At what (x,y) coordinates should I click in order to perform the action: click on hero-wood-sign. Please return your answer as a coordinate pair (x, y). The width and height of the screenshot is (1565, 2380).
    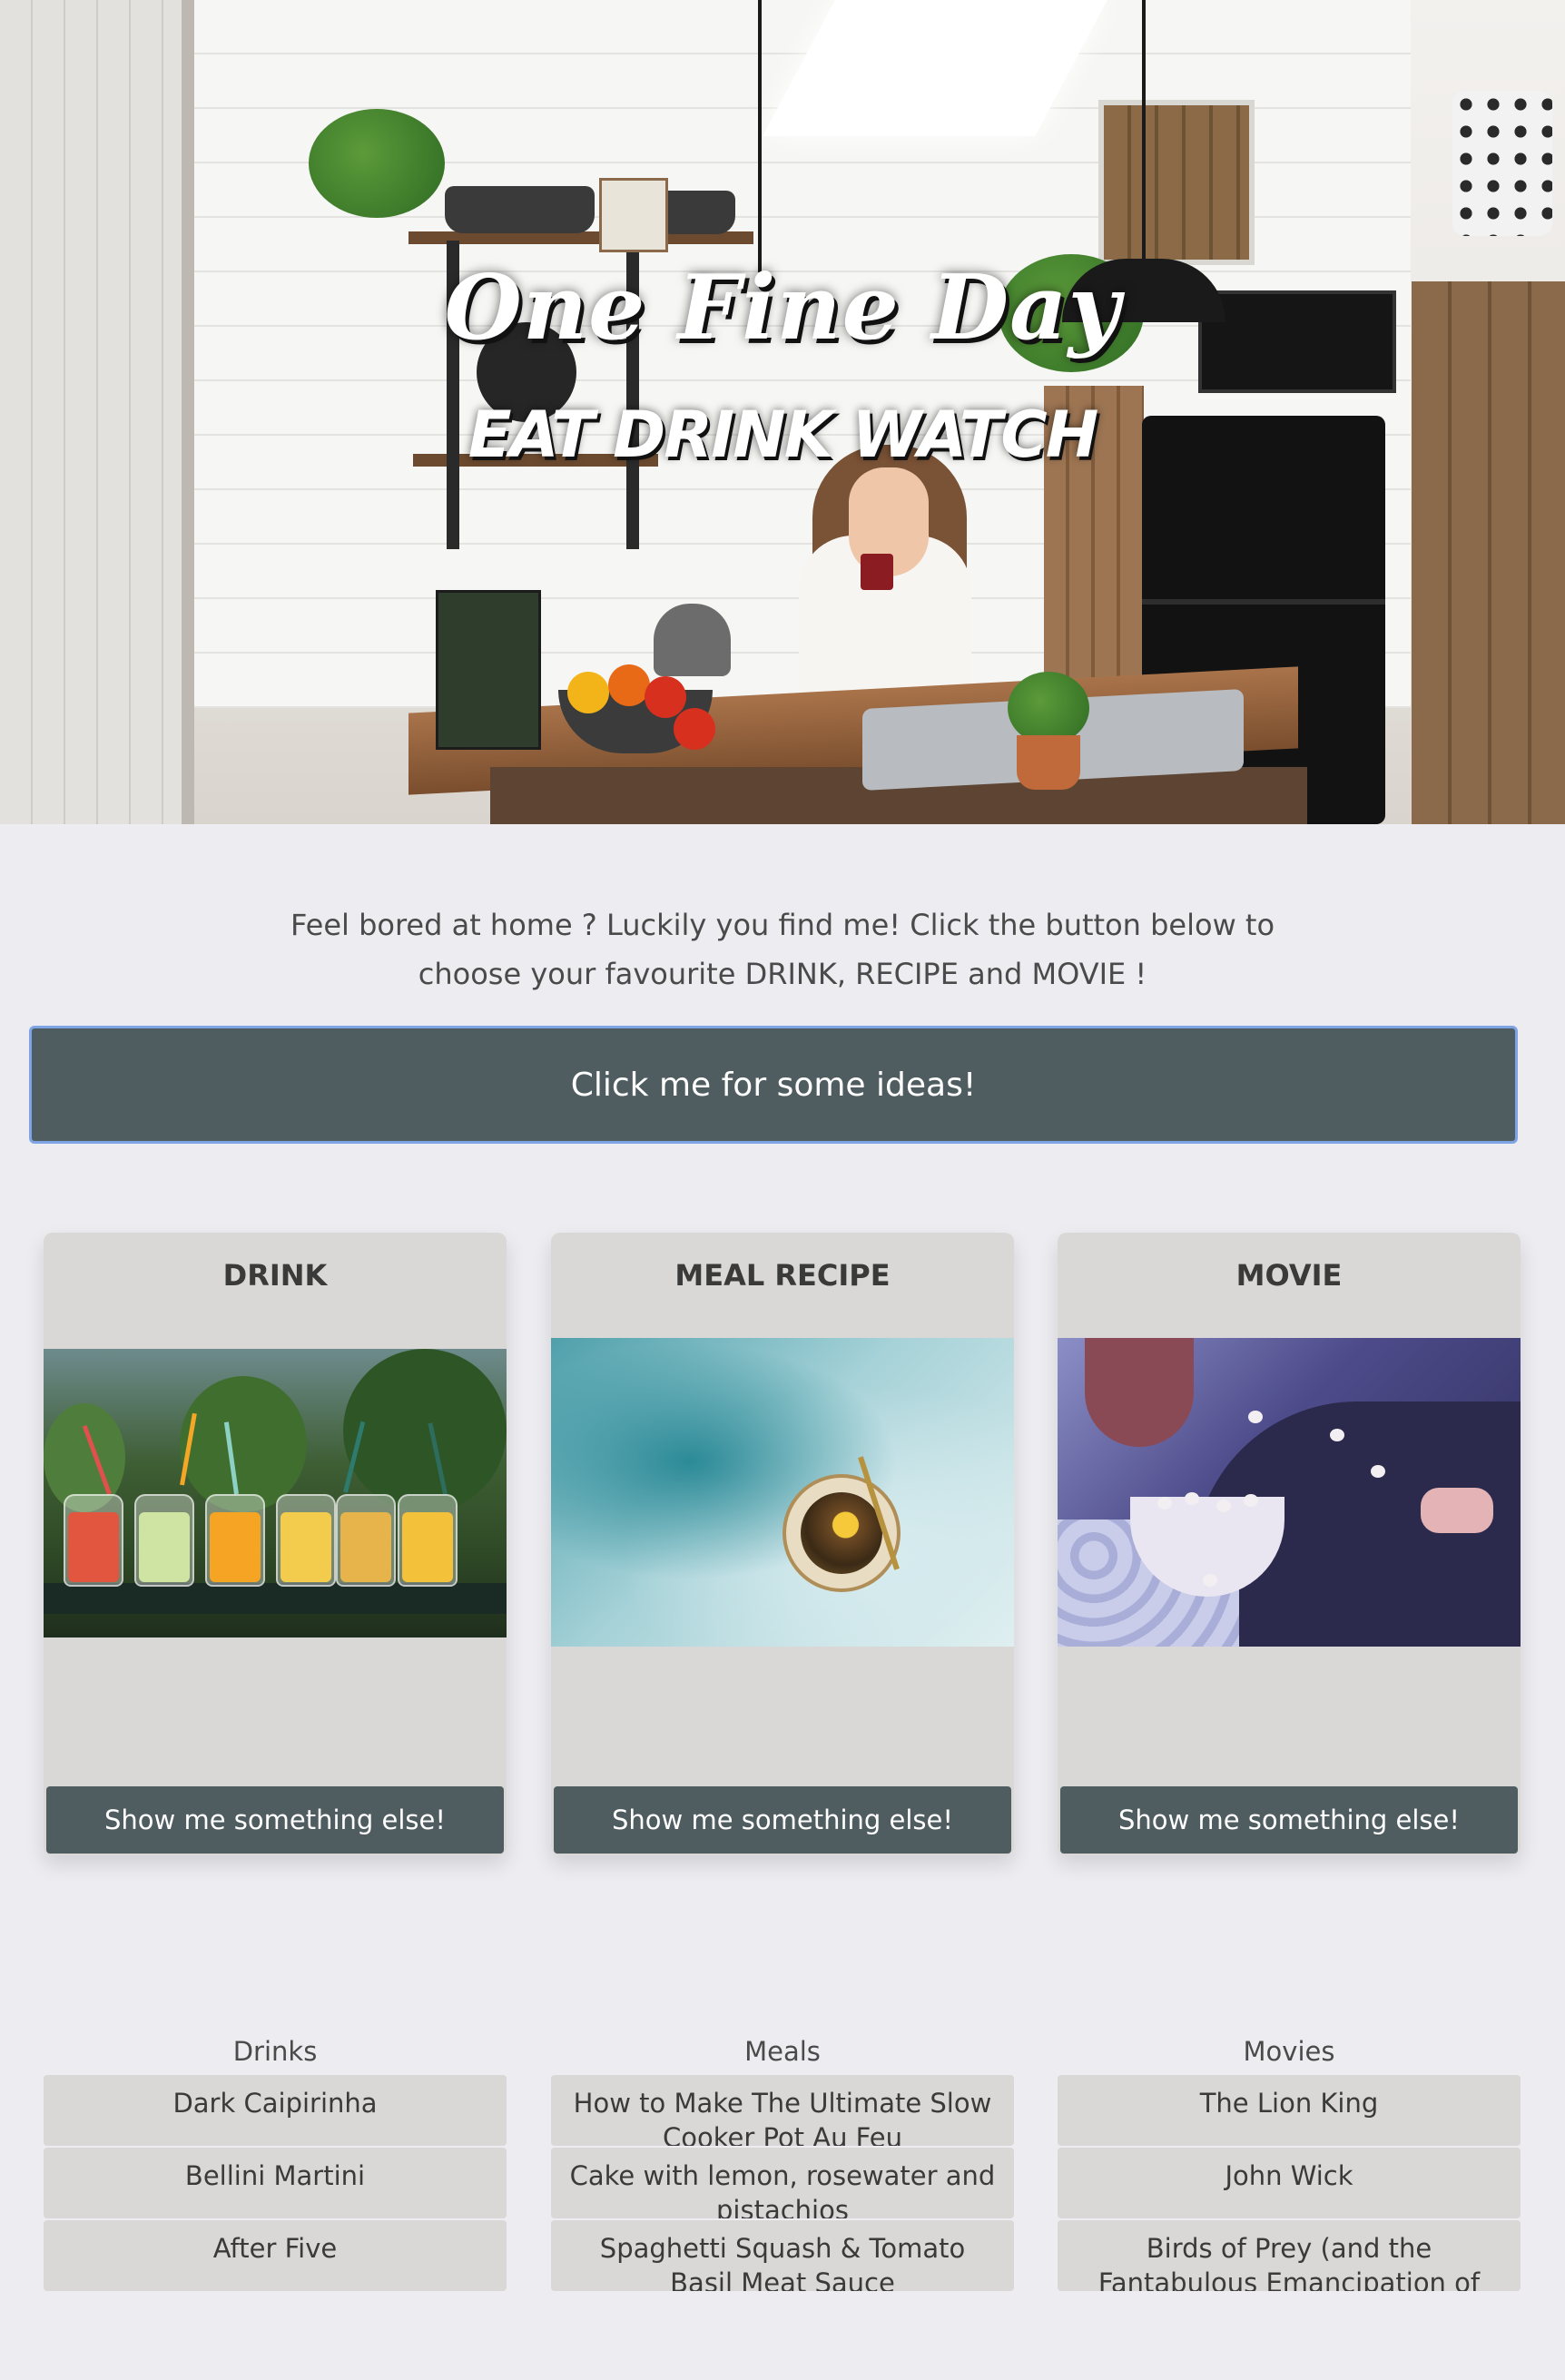
    Looking at the image, I should click on (634, 215).